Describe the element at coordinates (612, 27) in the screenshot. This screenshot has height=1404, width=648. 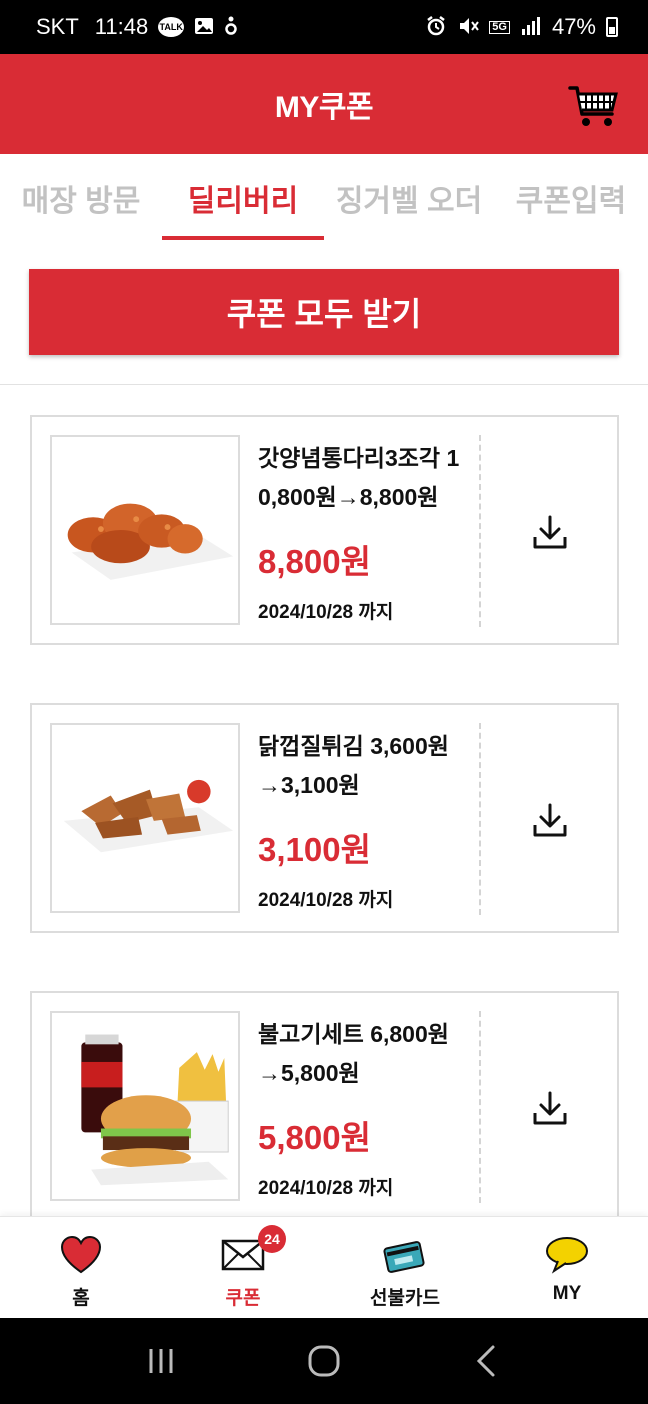
I see `battery-icon` at that location.